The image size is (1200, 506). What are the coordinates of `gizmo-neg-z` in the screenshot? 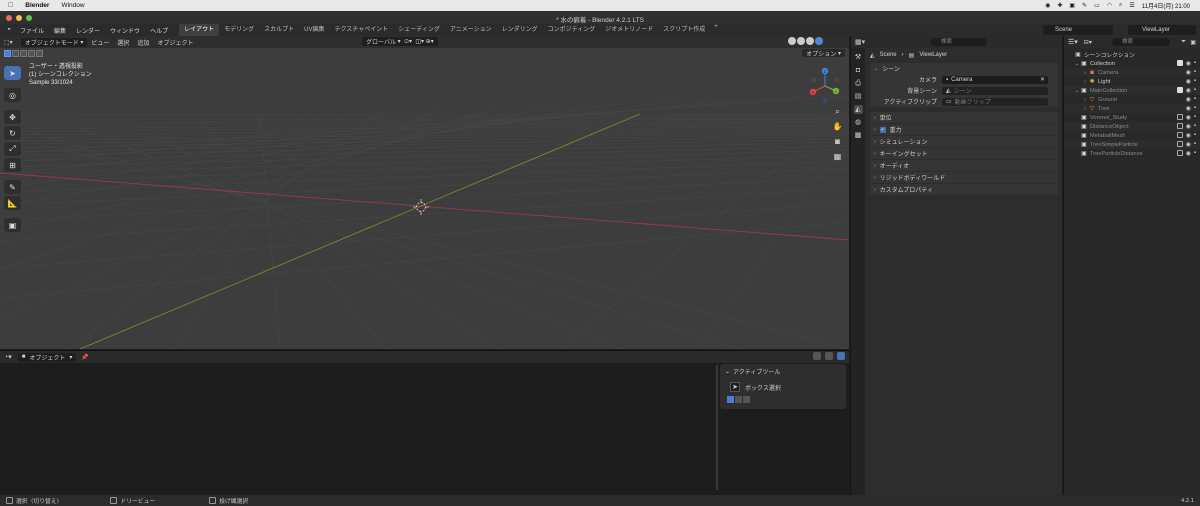 It's located at (825, 101).